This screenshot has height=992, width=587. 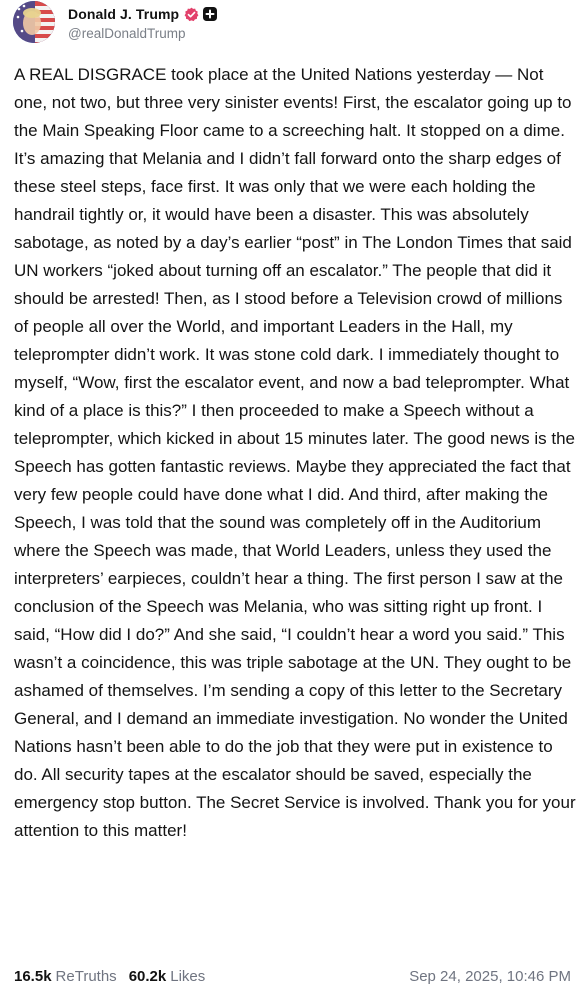 I want to click on retruths-stat: 16.5k ReTruths, so click(x=65, y=976).